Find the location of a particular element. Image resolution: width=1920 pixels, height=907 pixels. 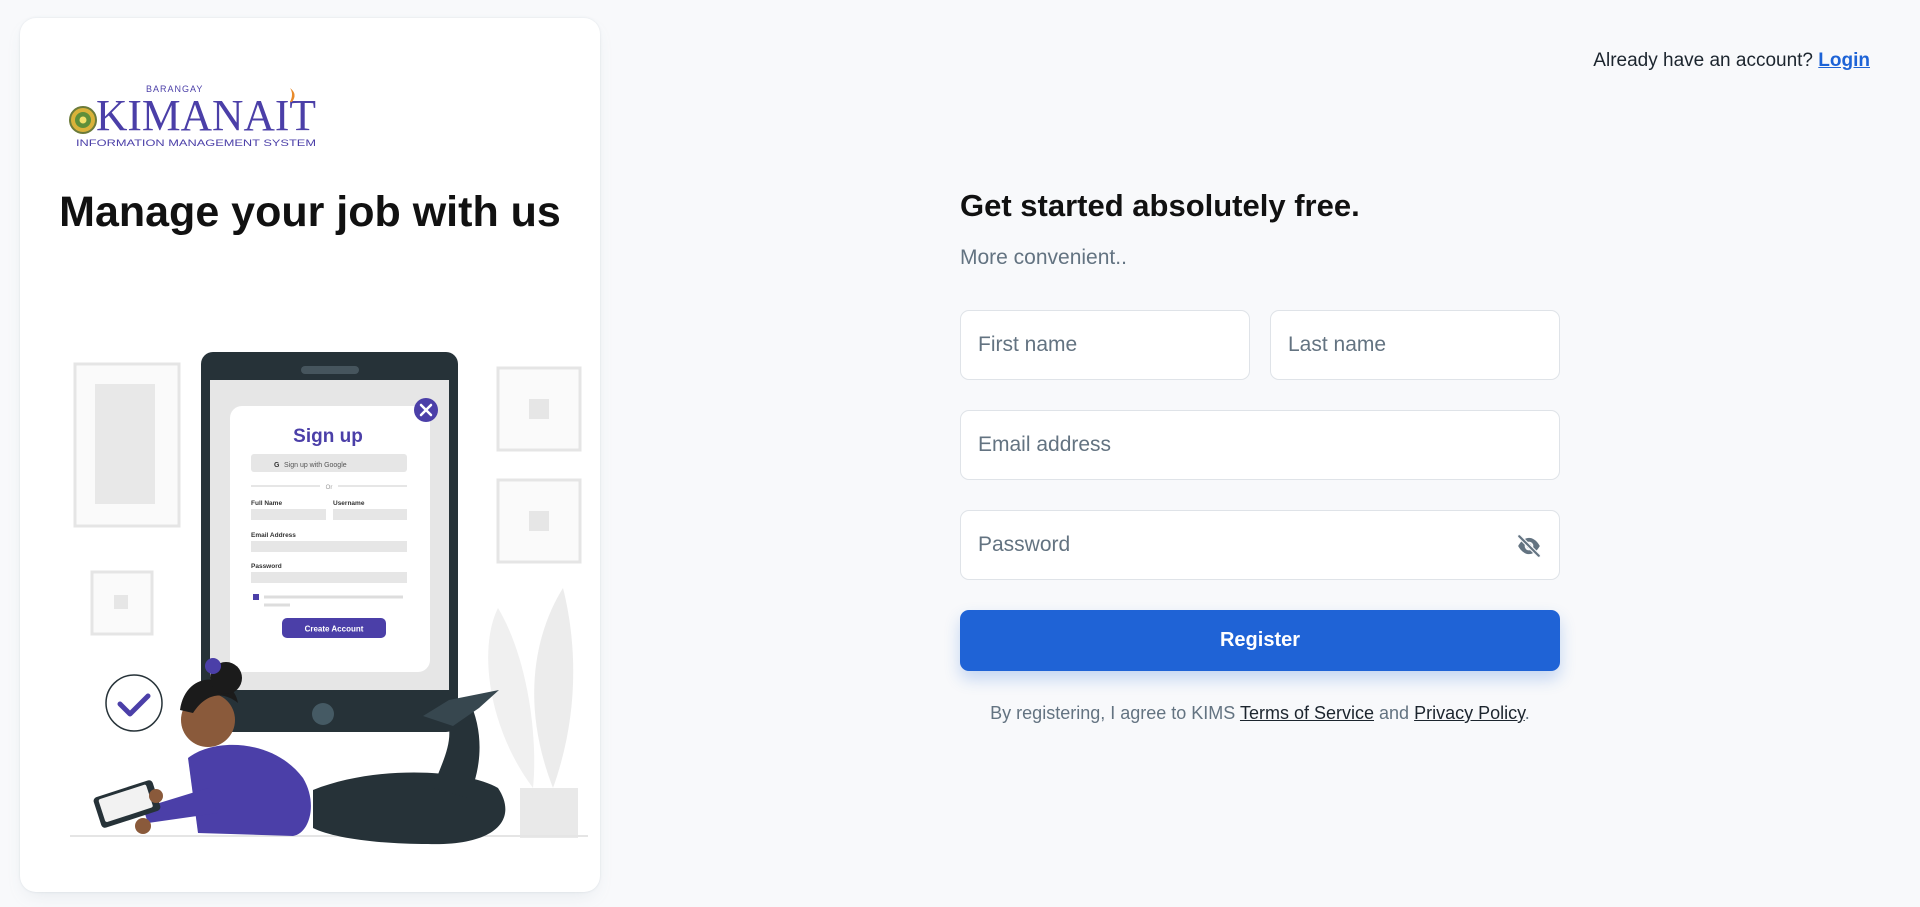

header-login-prompt: Already have an account? Login is located at coordinates (1731, 61).